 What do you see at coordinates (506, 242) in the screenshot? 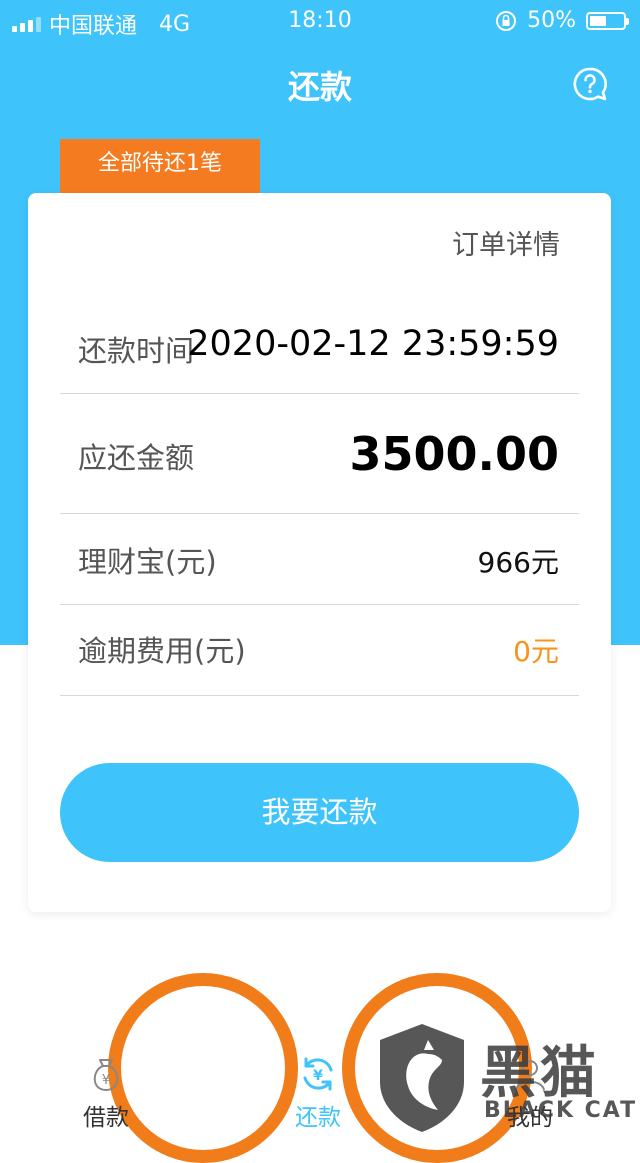
I see `order-detail-link: 订单详情` at bounding box center [506, 242].